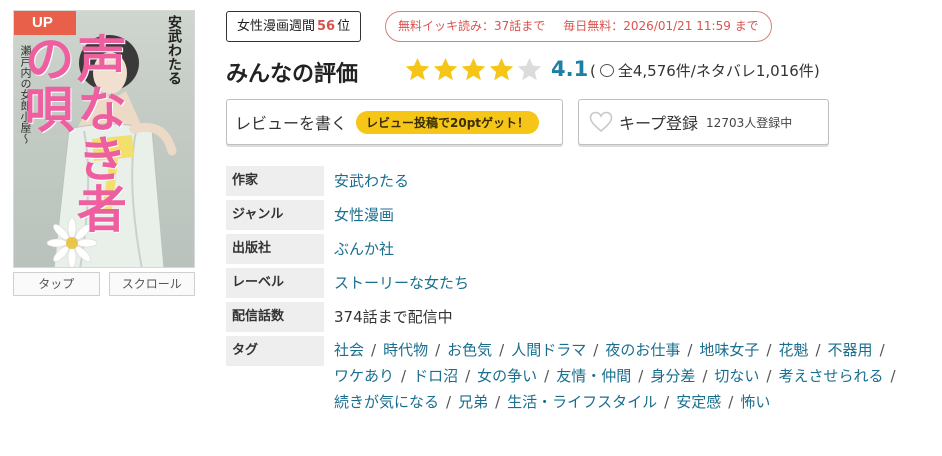  What do you see at coordinates (703, 122) in the screenshot?
I see `keep-button: キープ登録 12703人登録中` at bounding box center [703, 122].